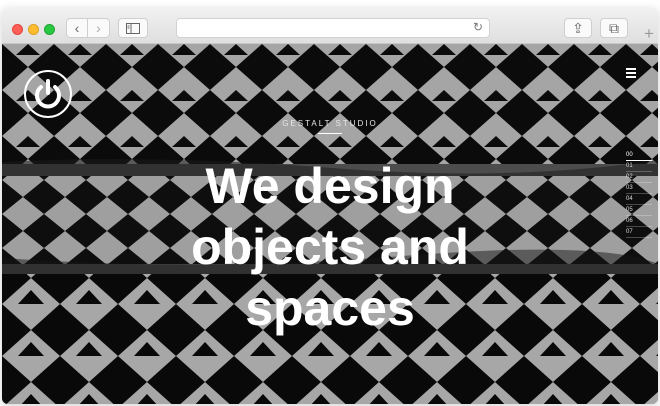  What do you see at coordinates (330, 308) in the screenshot?
I see `headline-line: spaces` at bounding box center [330, 308].